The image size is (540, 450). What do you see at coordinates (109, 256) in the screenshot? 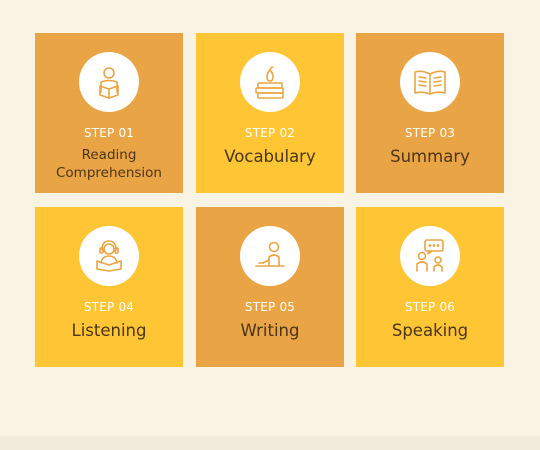
I see `headphones-person-icon` at bounding box center [109, 256].